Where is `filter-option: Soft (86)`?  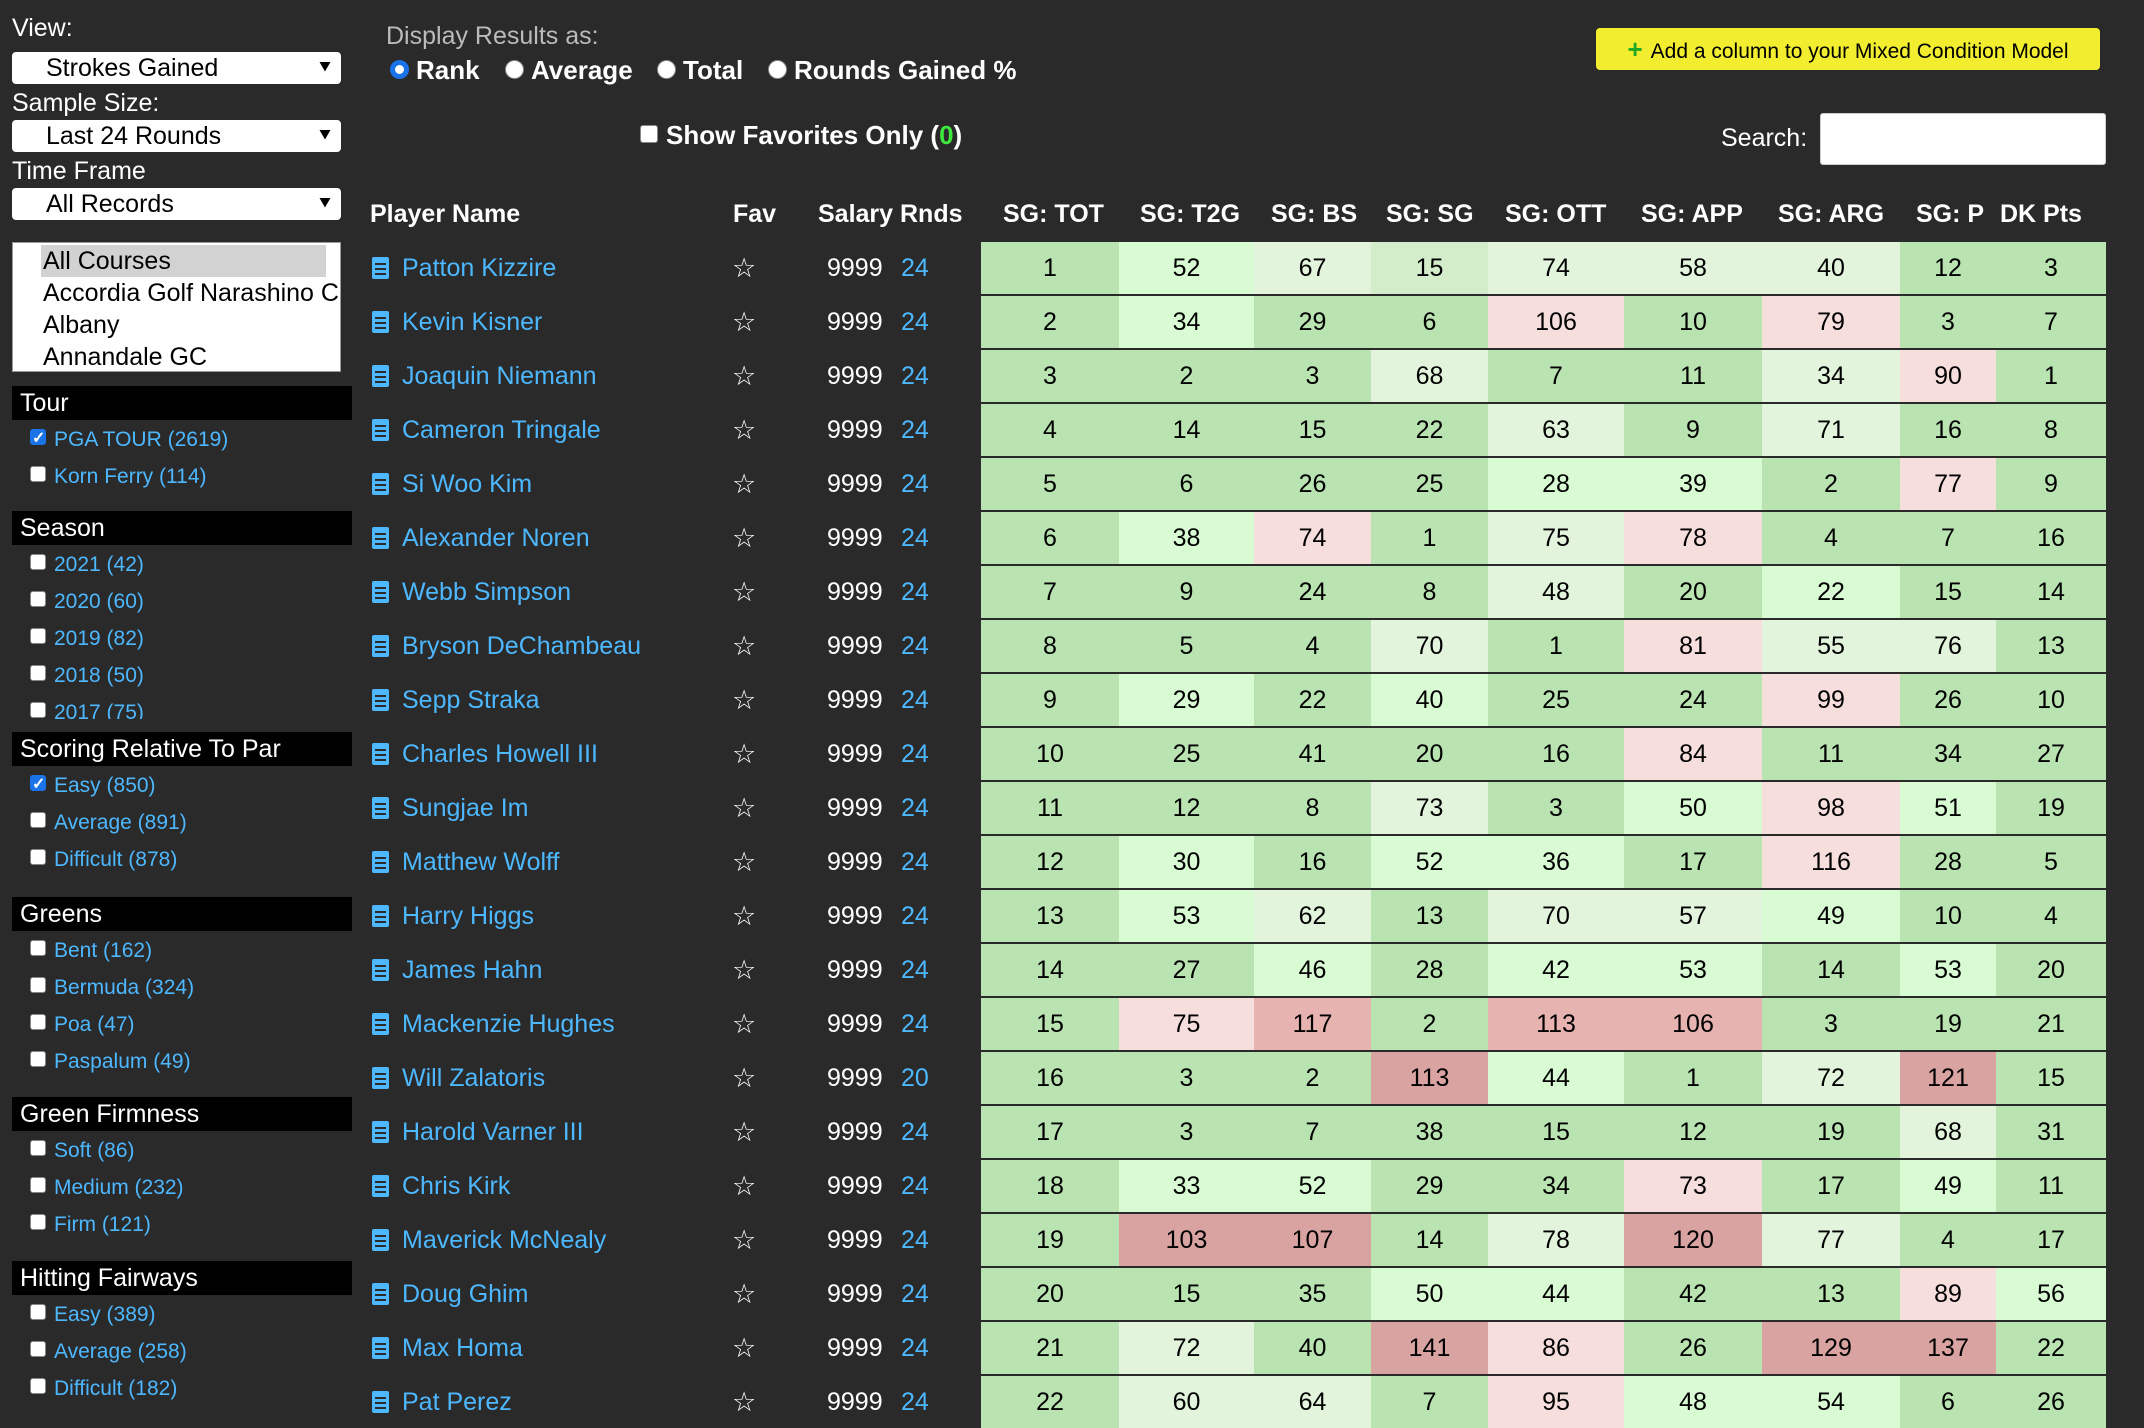 filter-option: Soft (86) is located at coordinates (82, 1151).